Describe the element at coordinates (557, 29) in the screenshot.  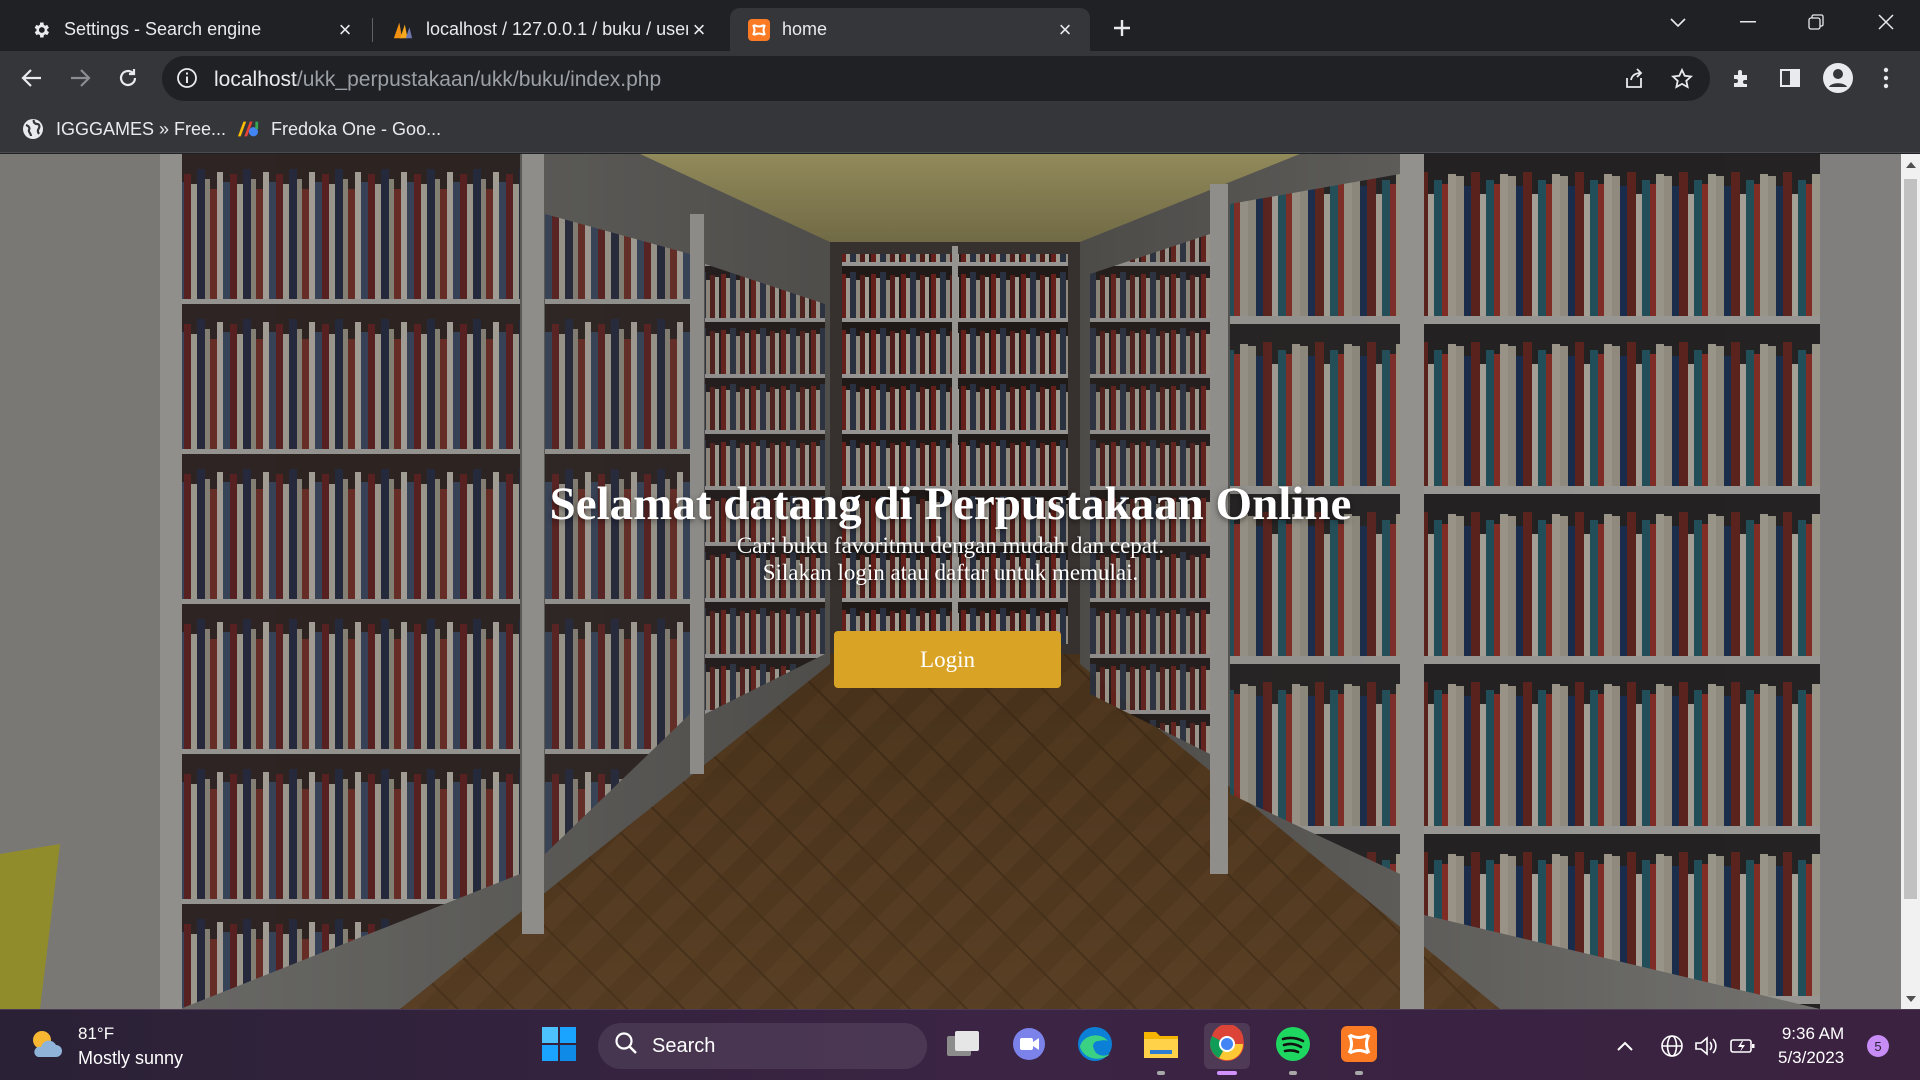
I see `tab-title: localhost / 127.0.0.1 / buku / user` at that location.